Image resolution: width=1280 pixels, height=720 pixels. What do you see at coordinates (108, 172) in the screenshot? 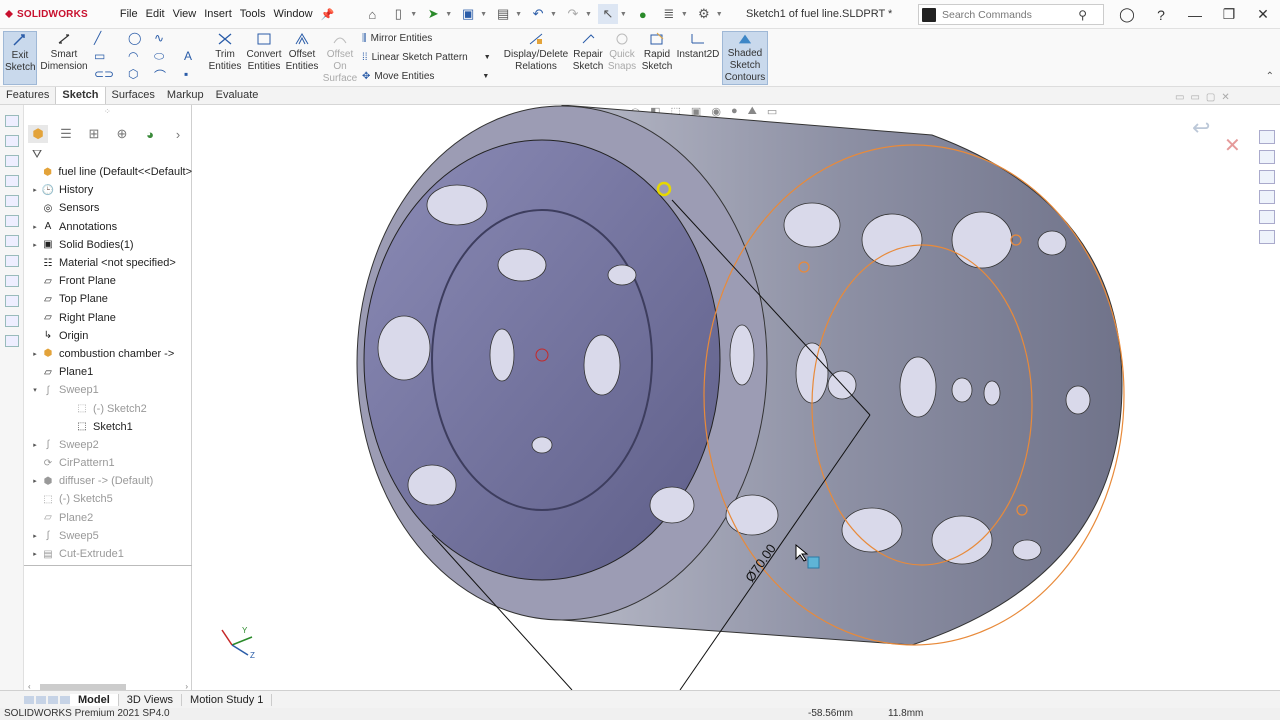
I see `tree-item: ⬢ fuel line (Default<<Default>` at bounding box center [108, 172].